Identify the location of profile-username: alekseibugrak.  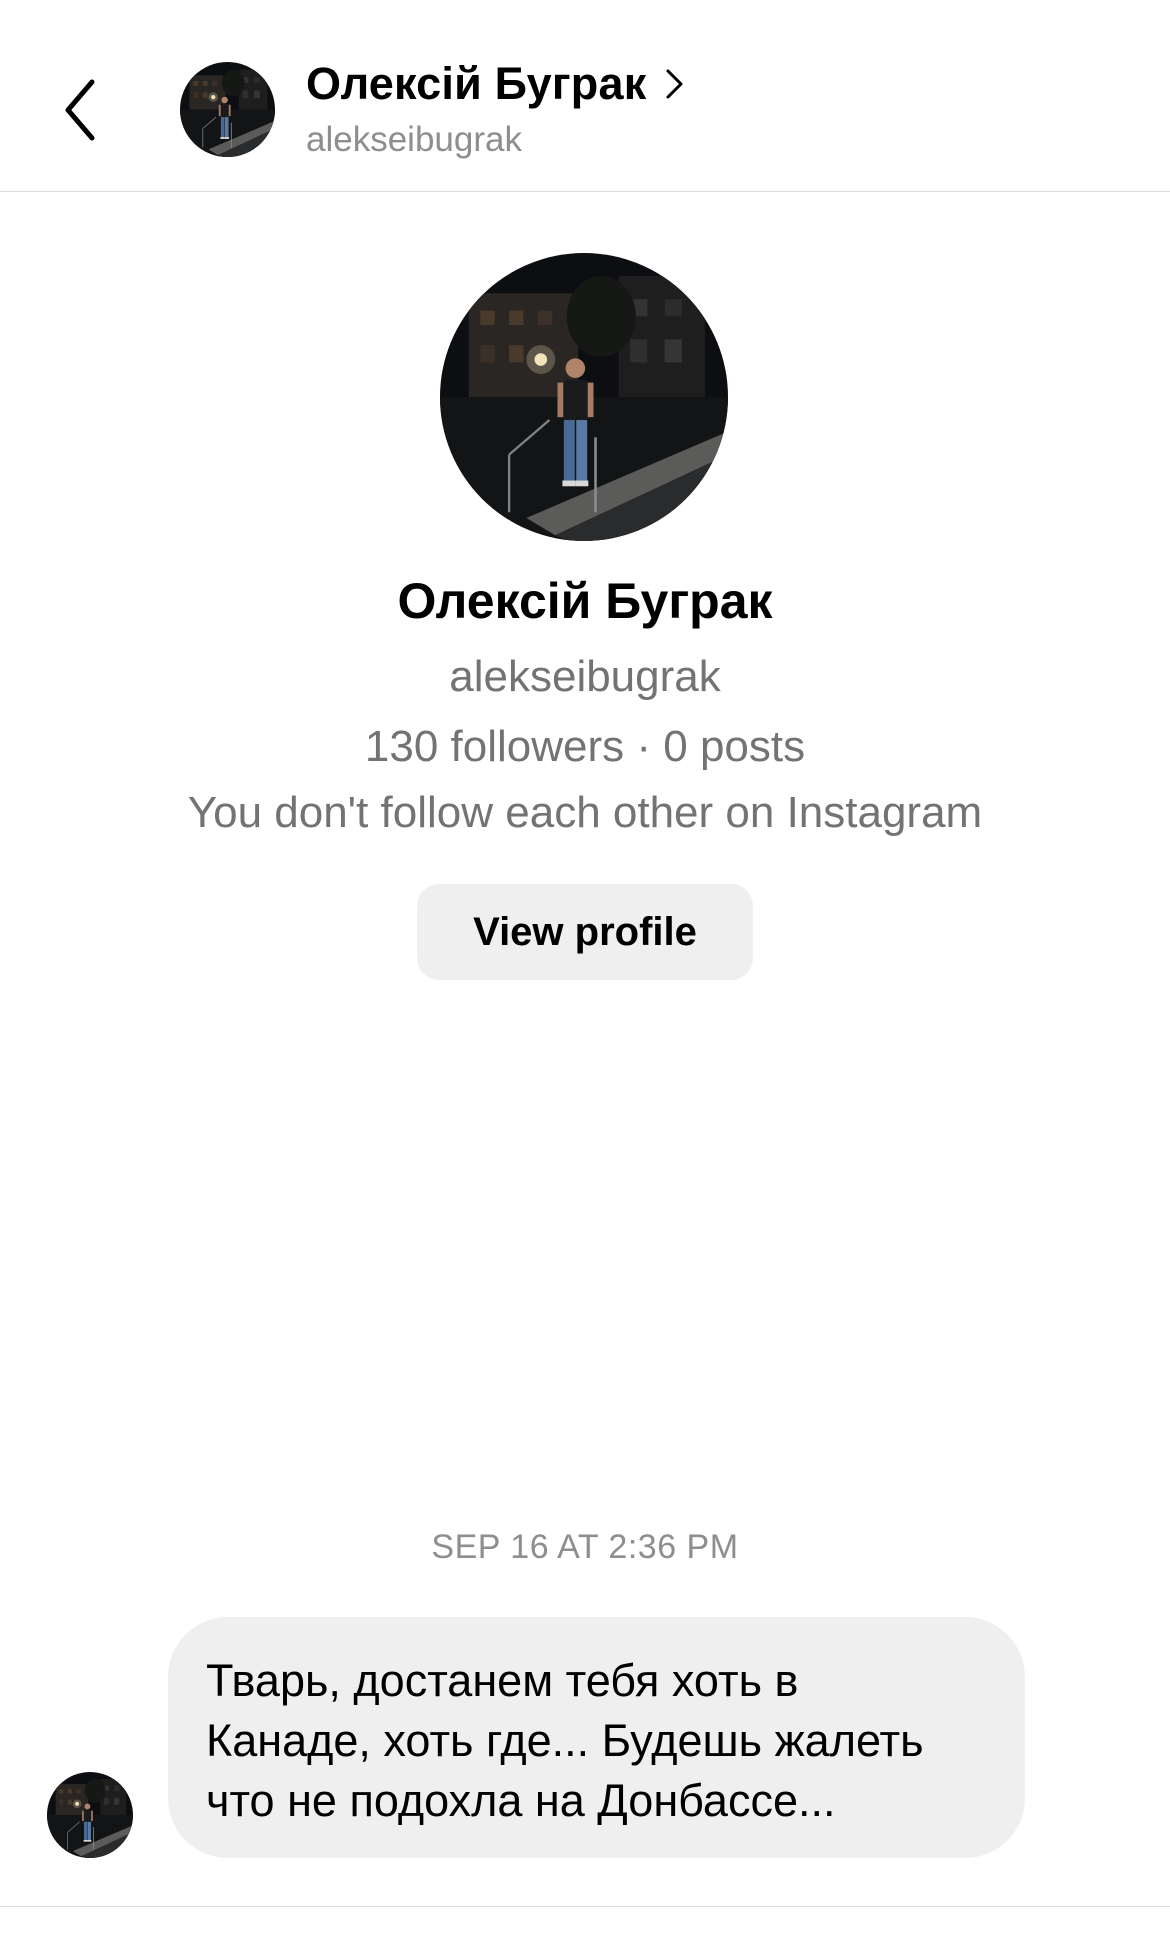
(585, 676).